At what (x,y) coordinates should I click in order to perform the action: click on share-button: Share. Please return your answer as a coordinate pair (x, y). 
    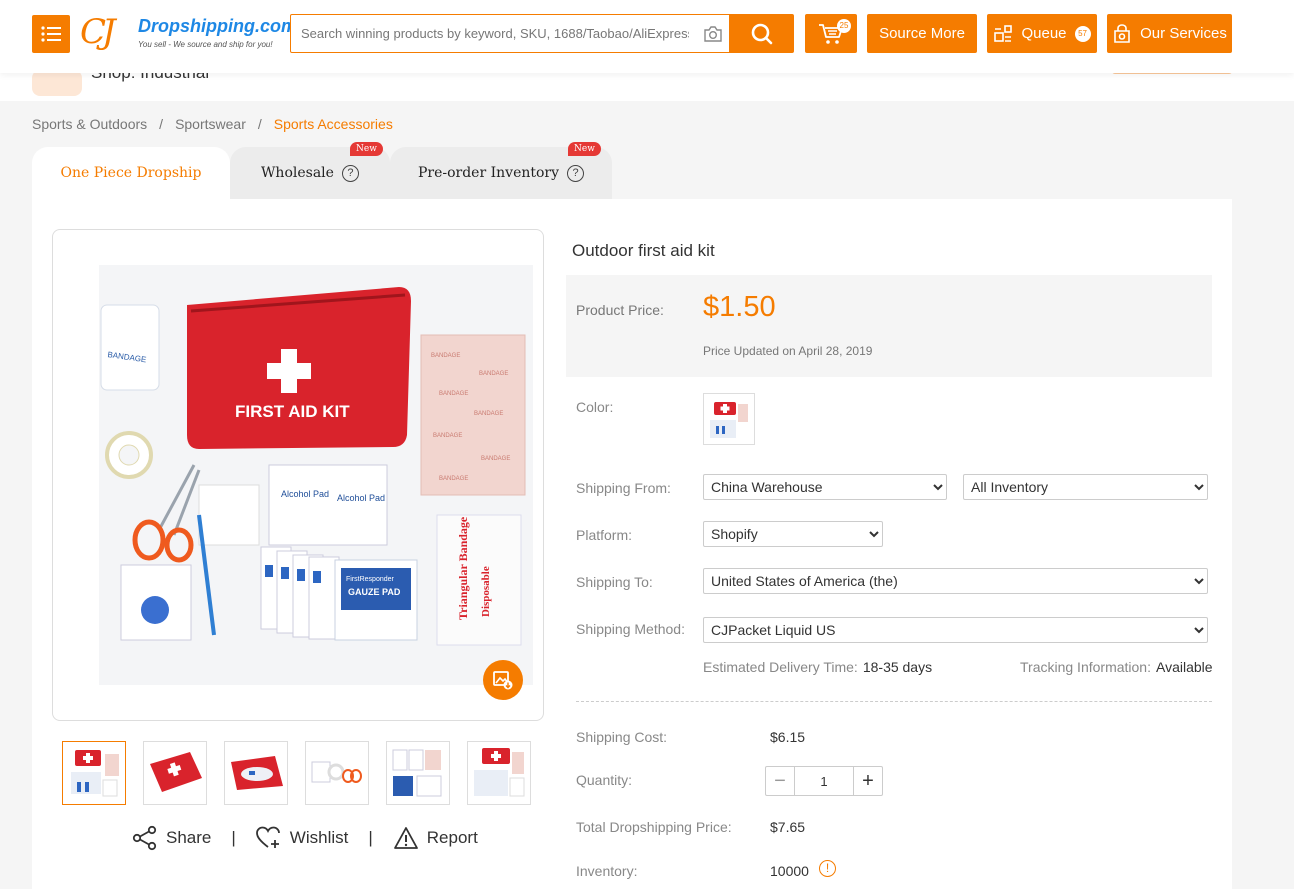
    Looking at the image, I should click on (171, 838).